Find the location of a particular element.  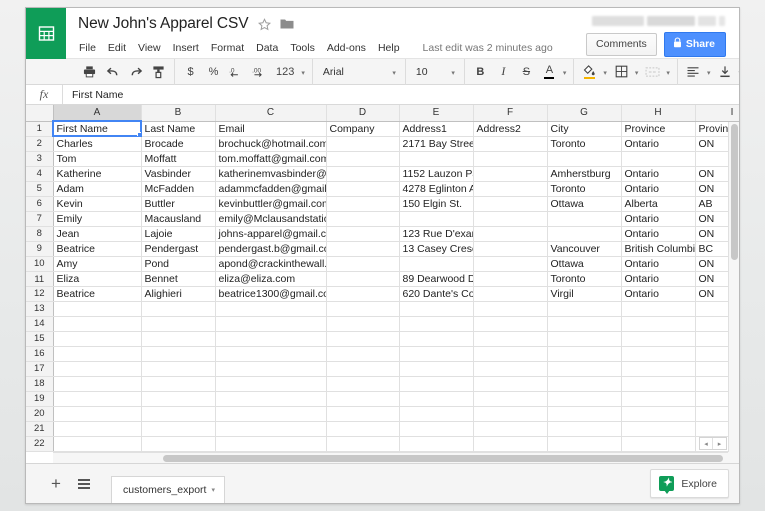

row-header-14: 14 is located at coordinates (40, 324).